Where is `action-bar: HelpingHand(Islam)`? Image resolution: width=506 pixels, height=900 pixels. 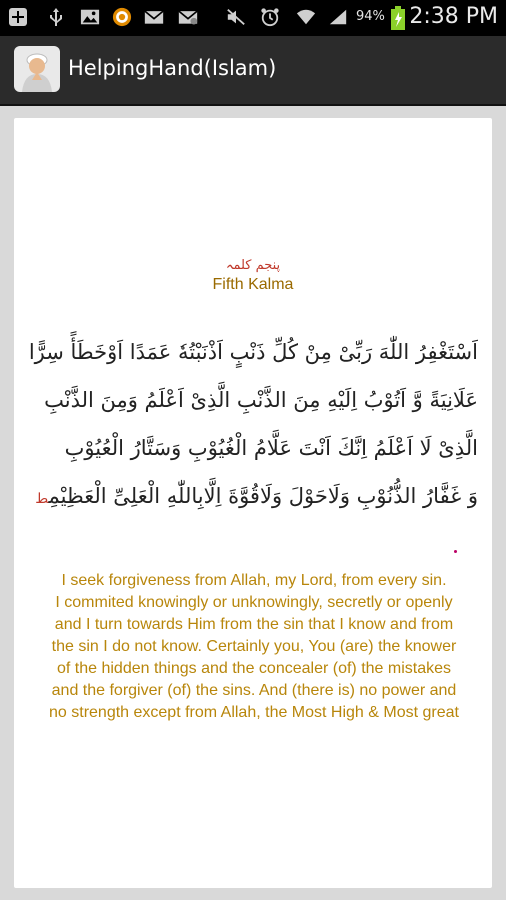
action-bar: HelpingHand(Islam) is located at coordinates (253, 71).